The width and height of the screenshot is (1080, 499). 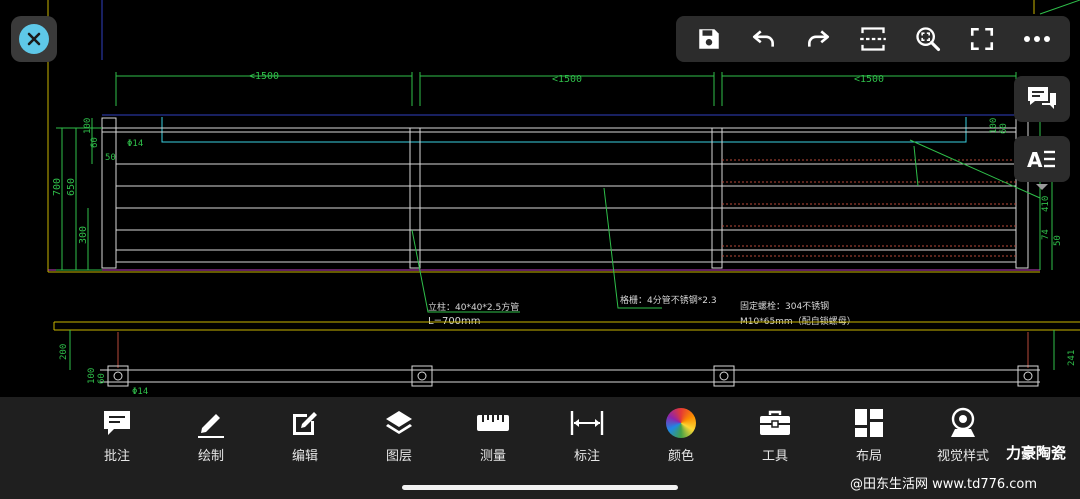 I want to click on tool-toolbox: 工具, so click(x=775, y=435).